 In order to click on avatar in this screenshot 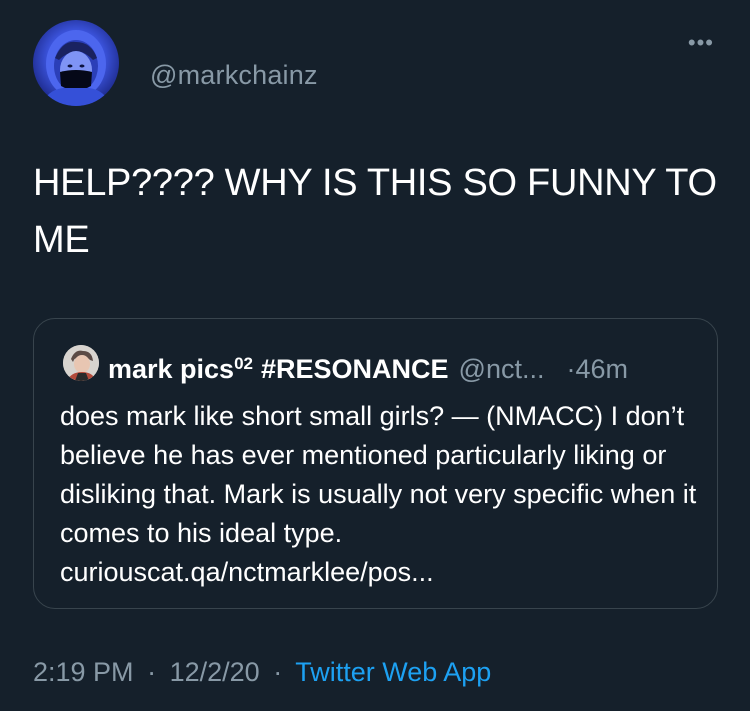, I will do `click(76, 63)`.